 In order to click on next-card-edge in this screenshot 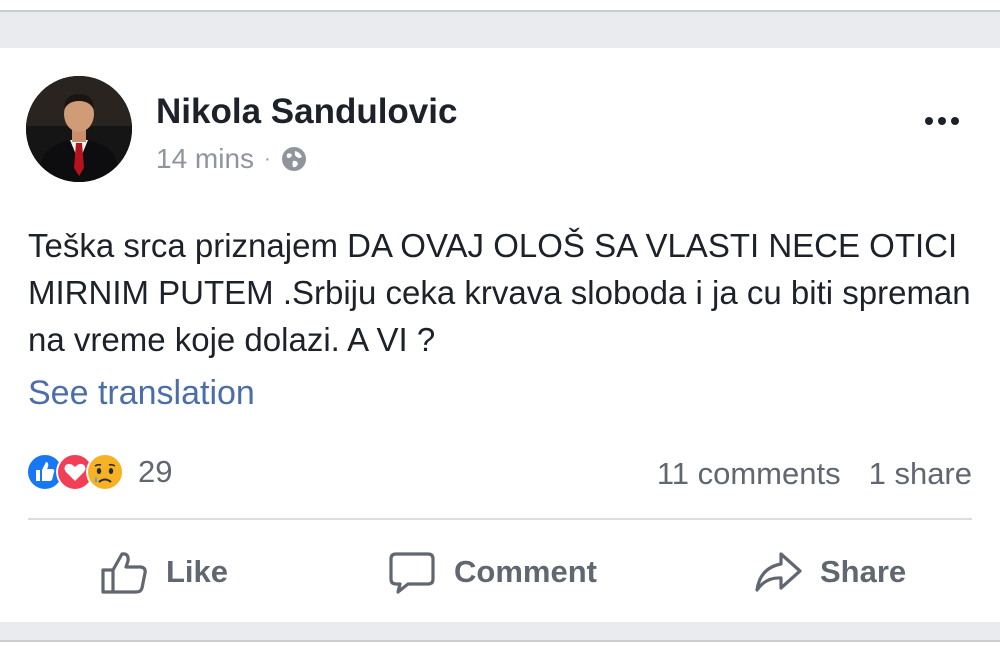, I will do `click(500, 652)`.